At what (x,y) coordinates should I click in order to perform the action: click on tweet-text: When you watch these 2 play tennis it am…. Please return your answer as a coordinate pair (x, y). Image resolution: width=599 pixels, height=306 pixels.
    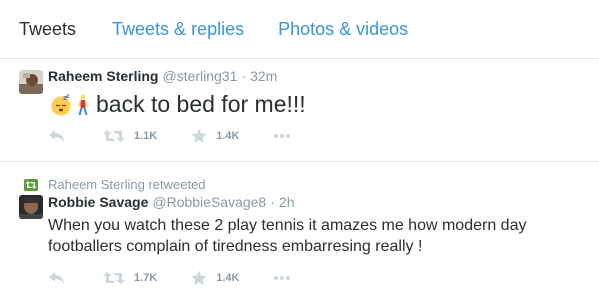
    Looking at the image, I should click on (287, 236).